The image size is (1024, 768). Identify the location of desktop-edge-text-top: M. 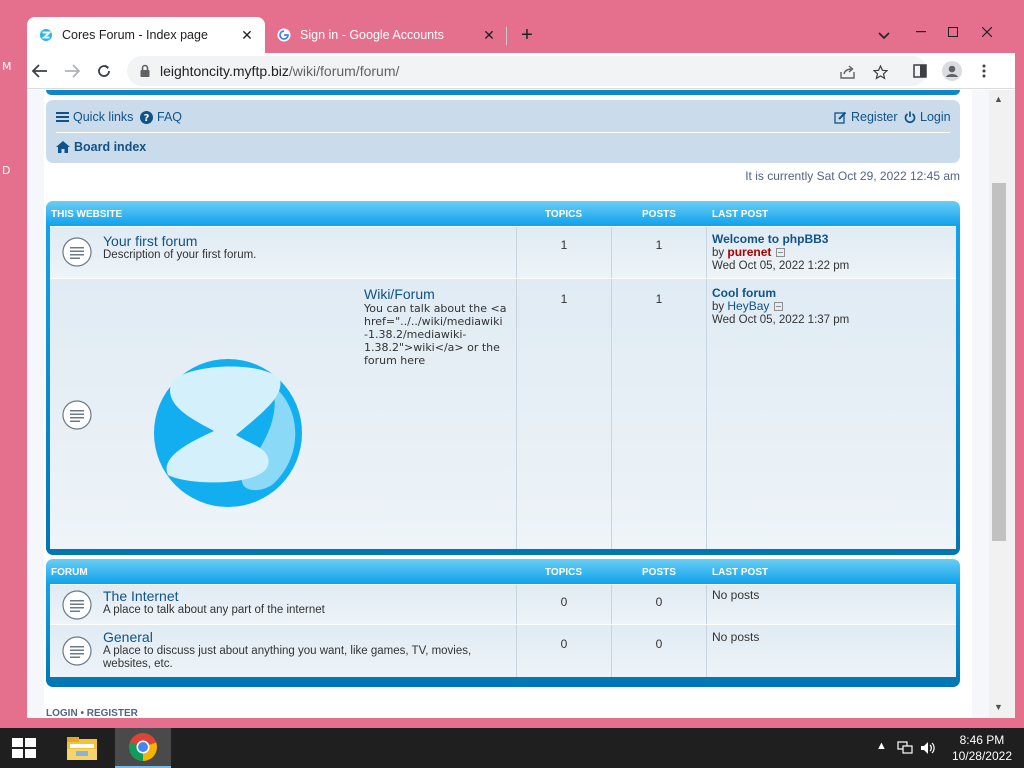
(7, 66).